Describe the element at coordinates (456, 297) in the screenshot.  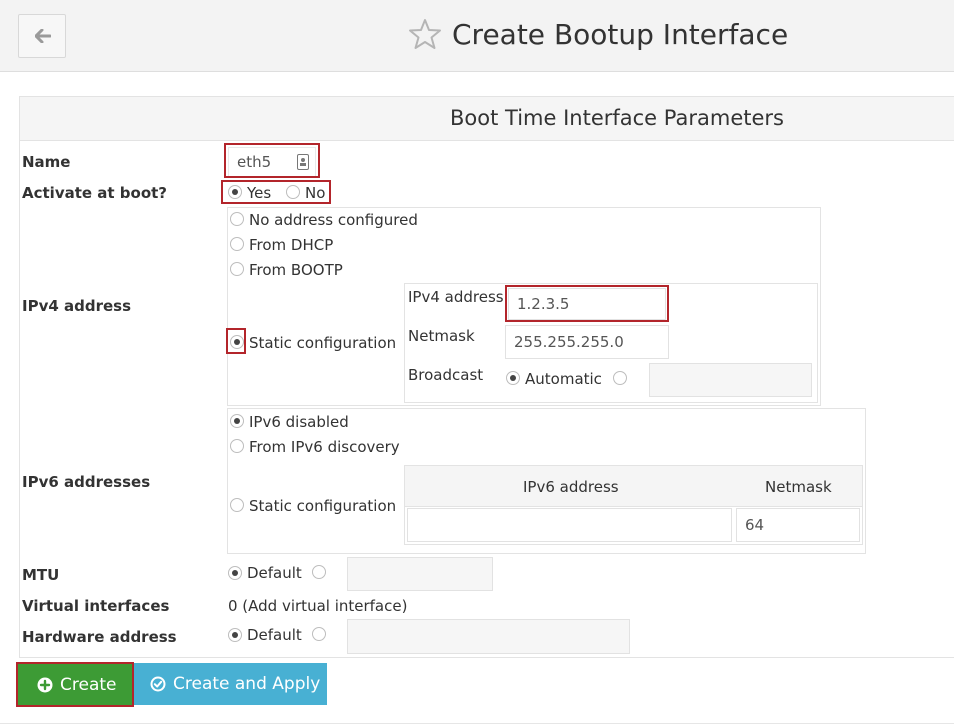
I see `ipv4-address-label: IPv4 address` at that location.